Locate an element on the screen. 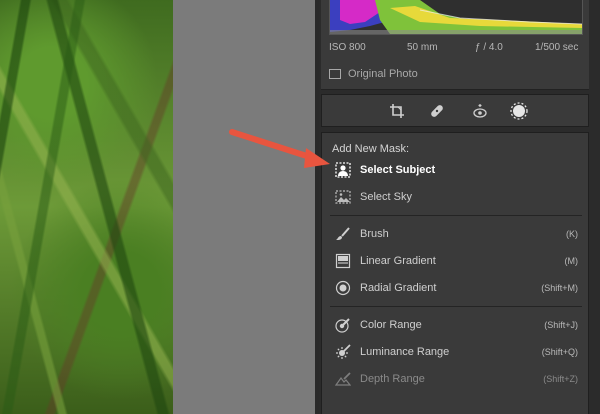  select-subject-option: Select Subject is located at coordinates (457, 170).